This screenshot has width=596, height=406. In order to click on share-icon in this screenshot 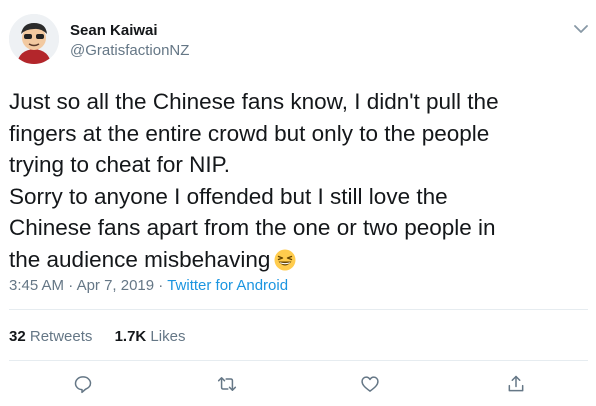, I will do `click(516, 383)`.